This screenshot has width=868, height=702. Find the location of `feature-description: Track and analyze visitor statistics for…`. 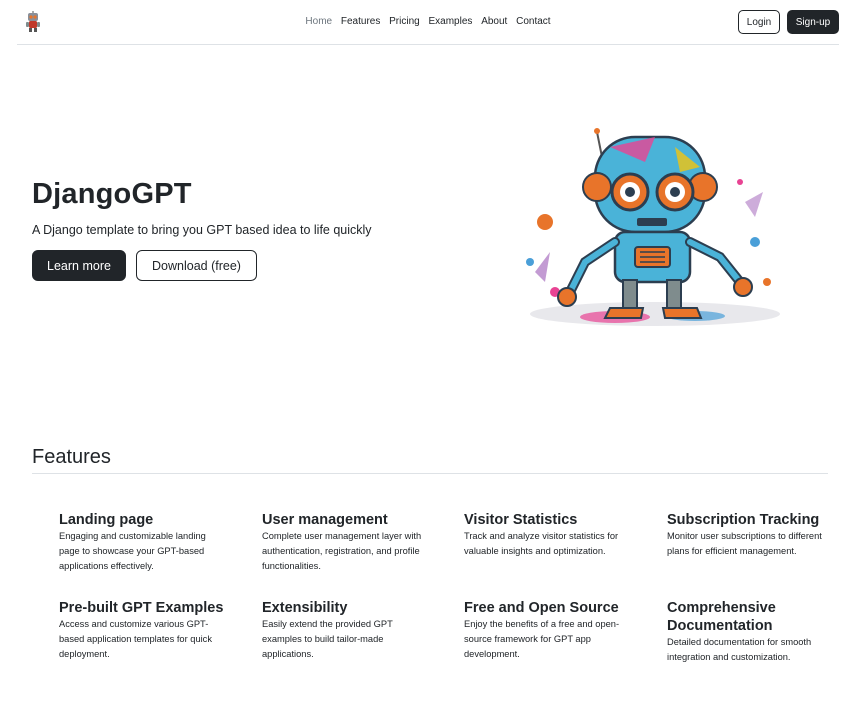

feature-description: Track and analyze visitor statistics for… is located at coordinates (541, 543).